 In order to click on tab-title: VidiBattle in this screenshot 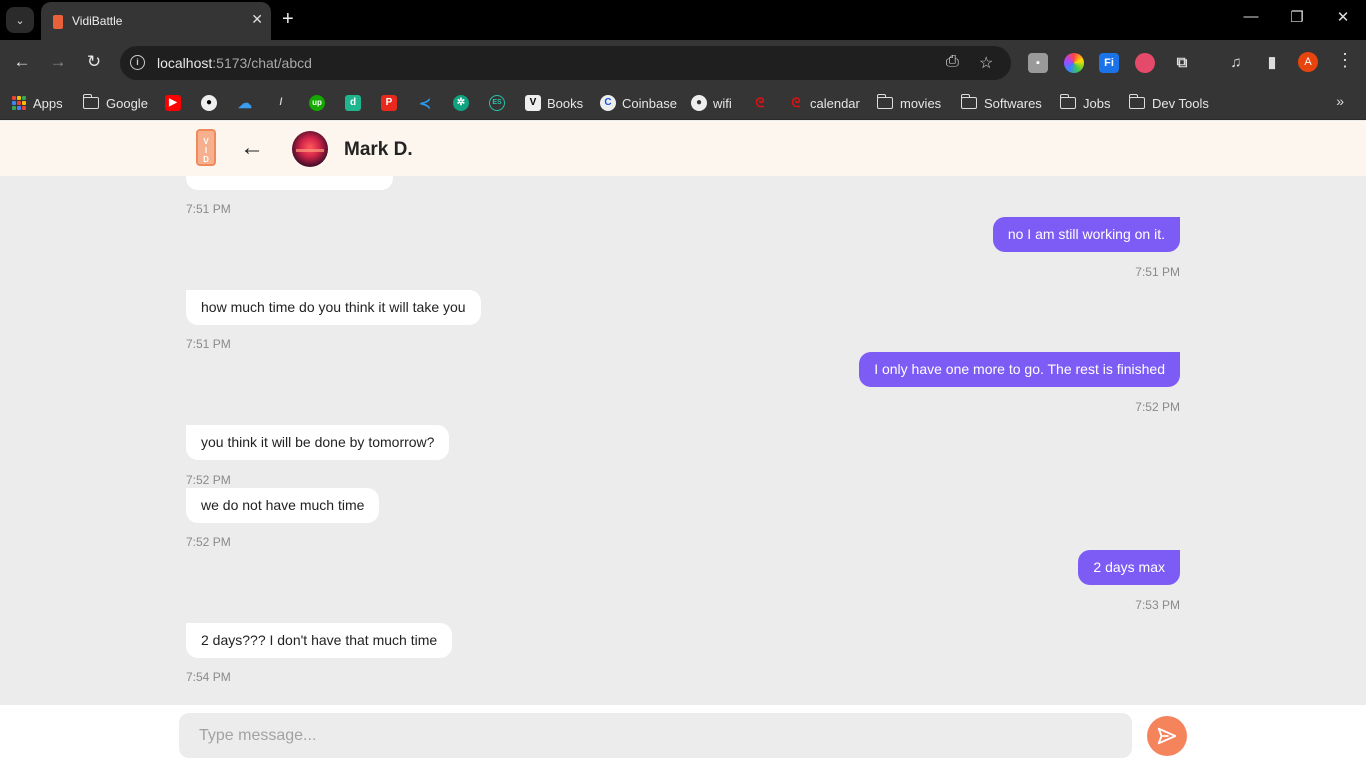, I will do `click(97, 21)`.